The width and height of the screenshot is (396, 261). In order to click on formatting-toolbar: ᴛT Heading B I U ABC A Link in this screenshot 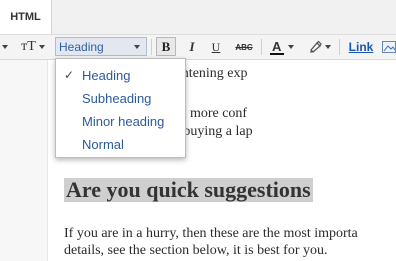, I will do `click(198, 47)`.